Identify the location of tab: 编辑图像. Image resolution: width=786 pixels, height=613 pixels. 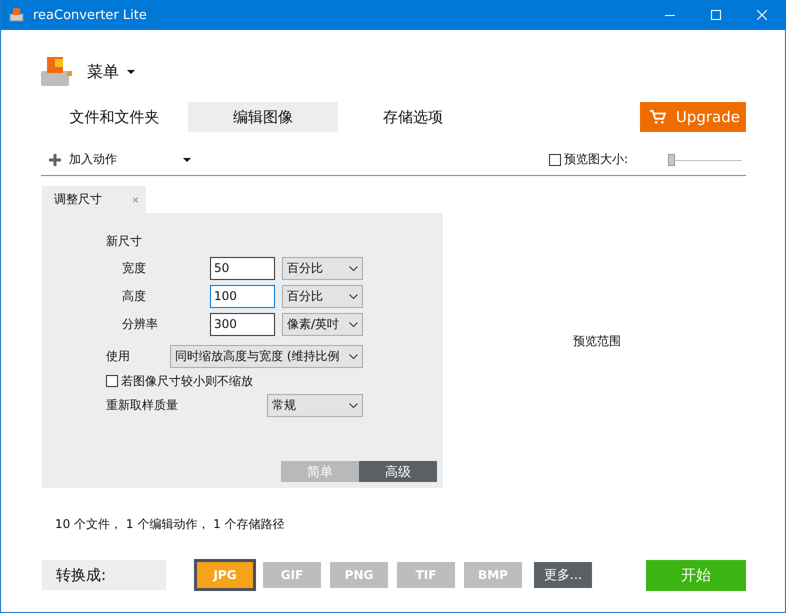
(263, 117).